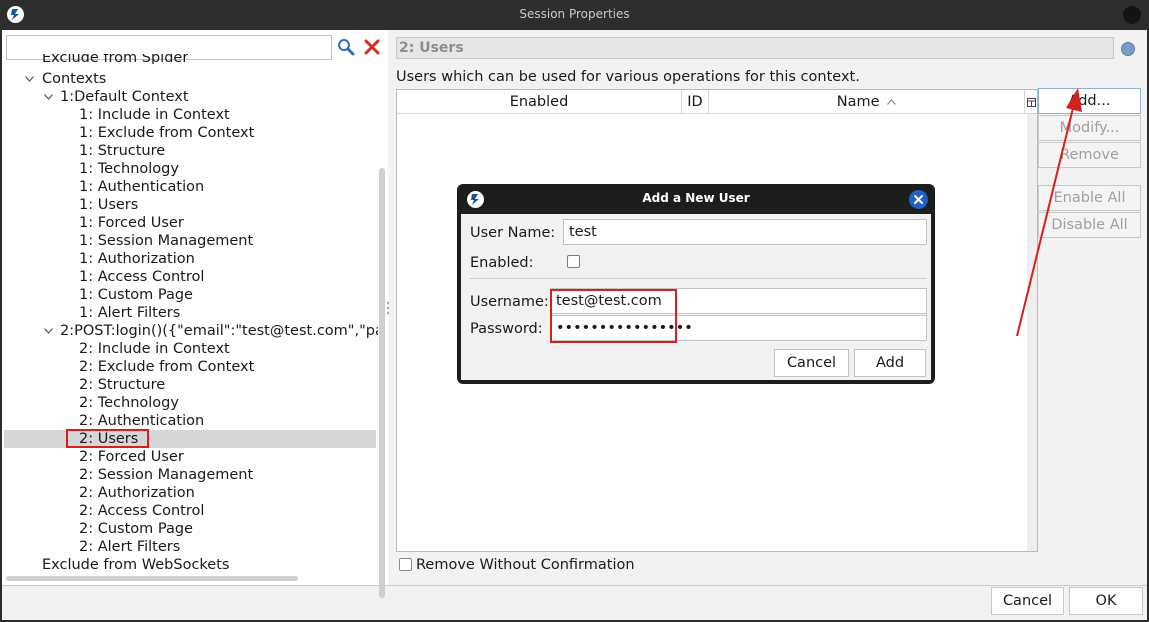 Image resolution: width=1149 pixels, height=622 pixels. Describe the element at coordinates (108, 205) in the screenshot. I see `tree-item: 1: Users` at that location.